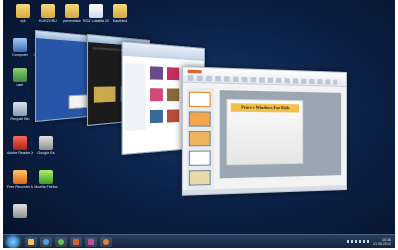  Describe the element at coordinates (265, 107) in the screenshot. I see `slide-title: Práce s Windows For Kids` at that location.